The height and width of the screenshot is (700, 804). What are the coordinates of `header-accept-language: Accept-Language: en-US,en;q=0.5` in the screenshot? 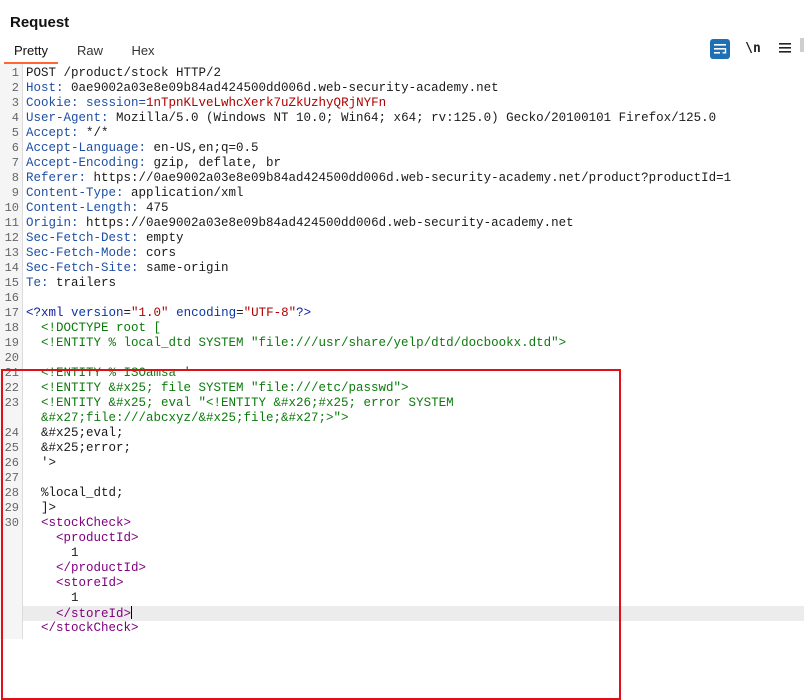 It's located at (142, 148).